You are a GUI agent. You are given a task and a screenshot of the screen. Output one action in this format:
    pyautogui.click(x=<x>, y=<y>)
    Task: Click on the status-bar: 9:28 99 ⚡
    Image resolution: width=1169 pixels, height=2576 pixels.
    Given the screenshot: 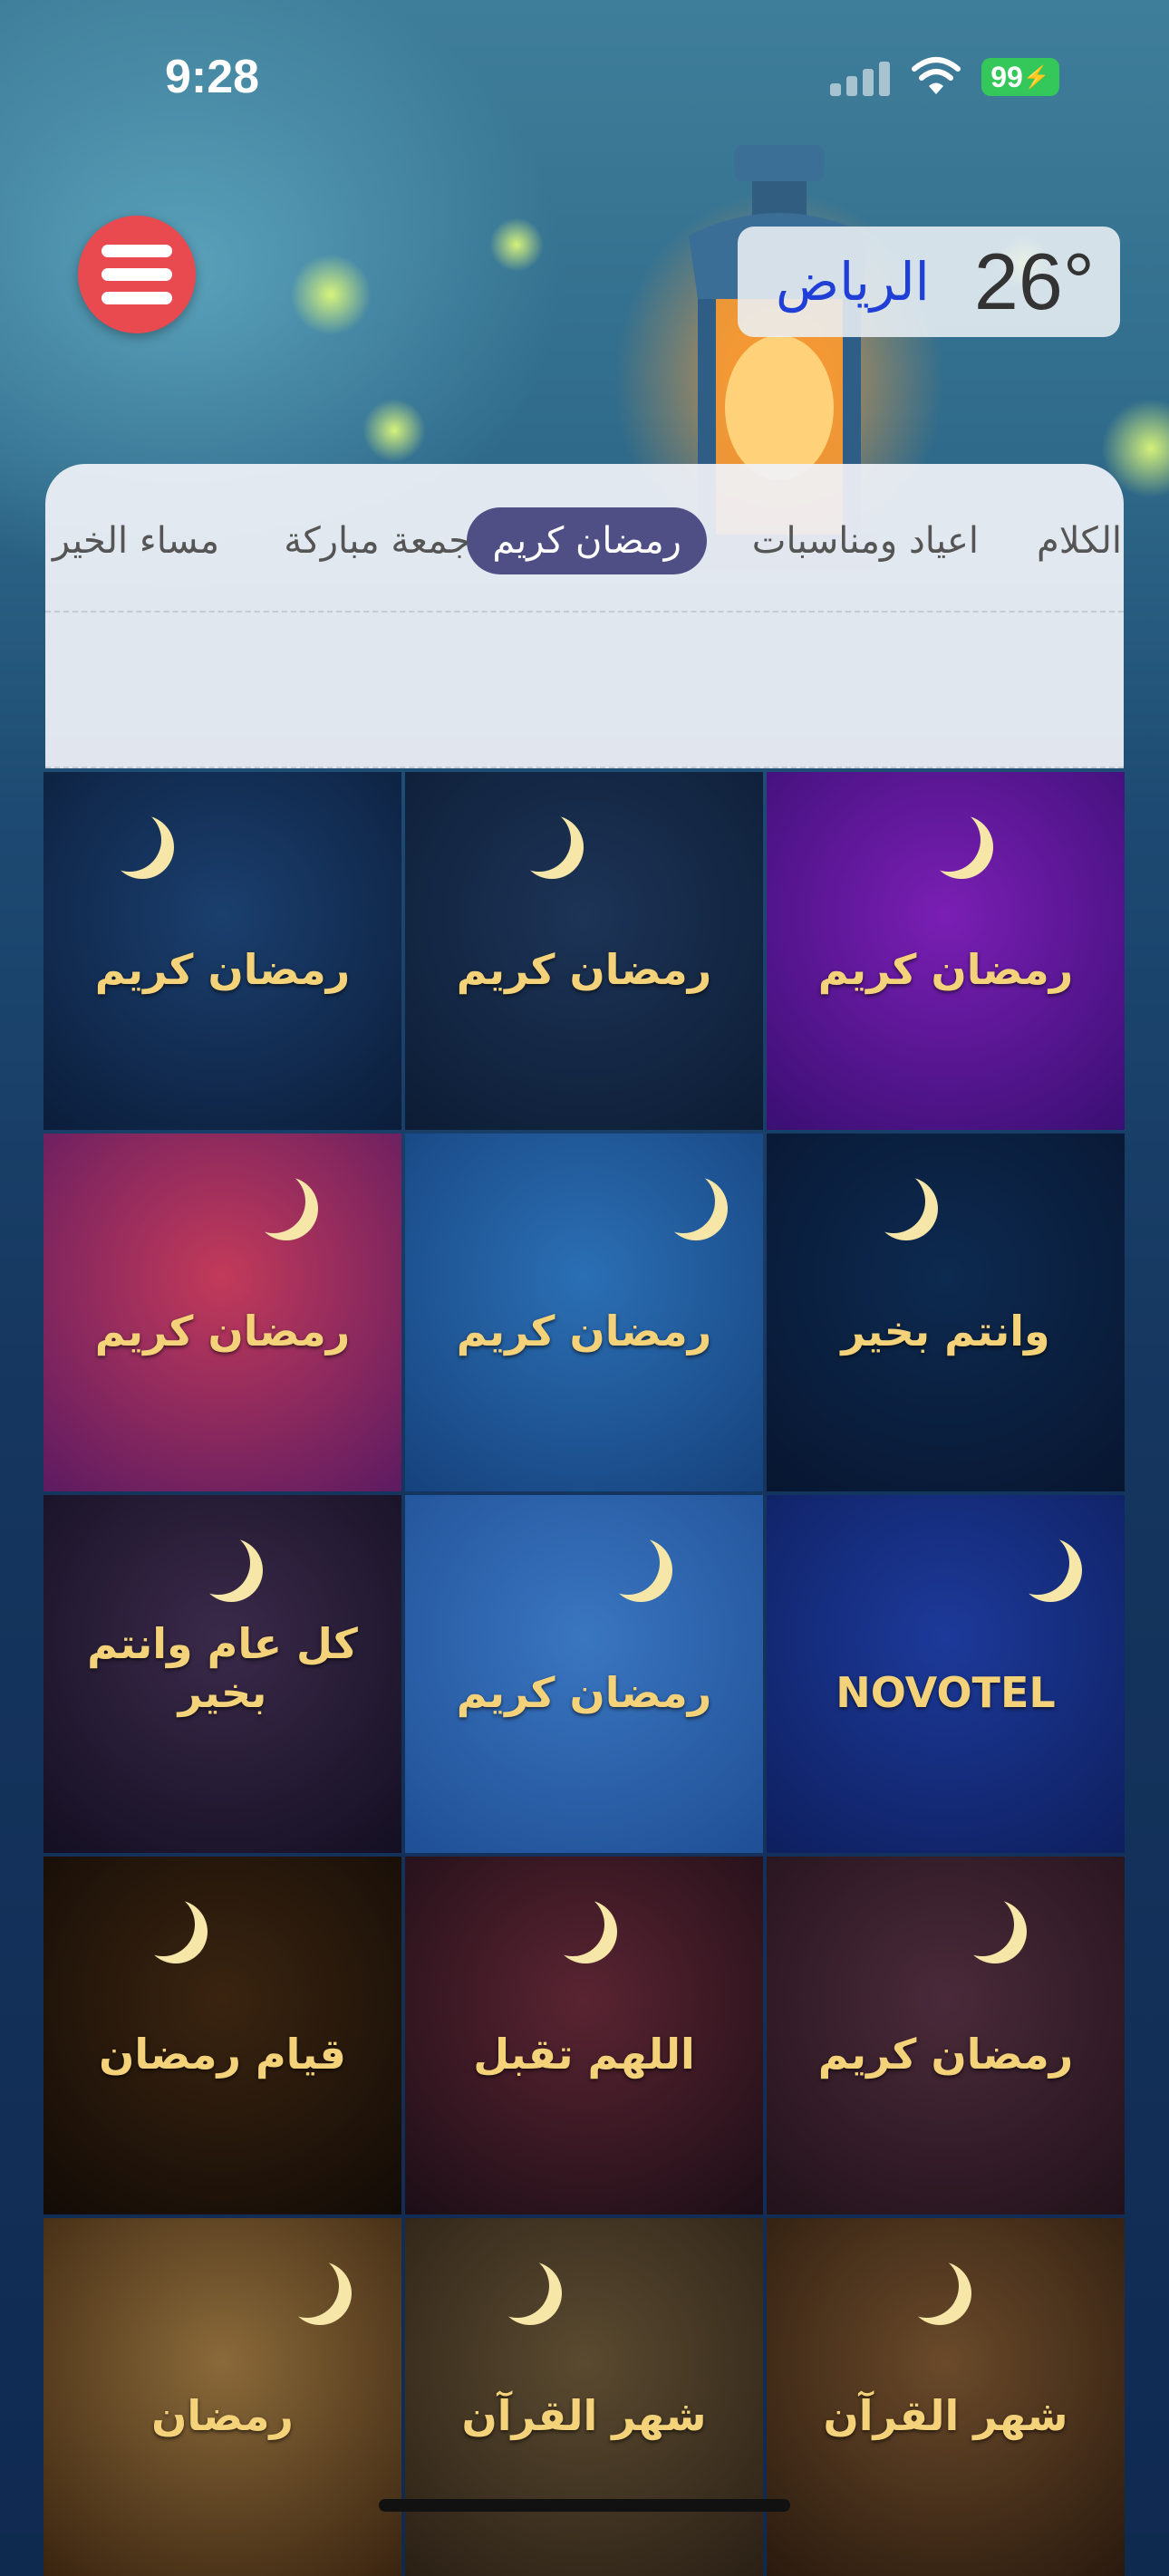 What is the action you would take?
    pyautogui.click(x=584, y=77)
    